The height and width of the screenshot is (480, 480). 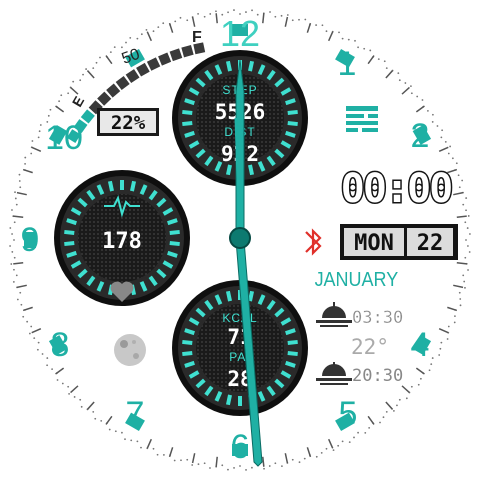 What do you see at coordinates (334, 314) in the screenshot?
I see `sunrise-icon` at bounding box center [334, 314].